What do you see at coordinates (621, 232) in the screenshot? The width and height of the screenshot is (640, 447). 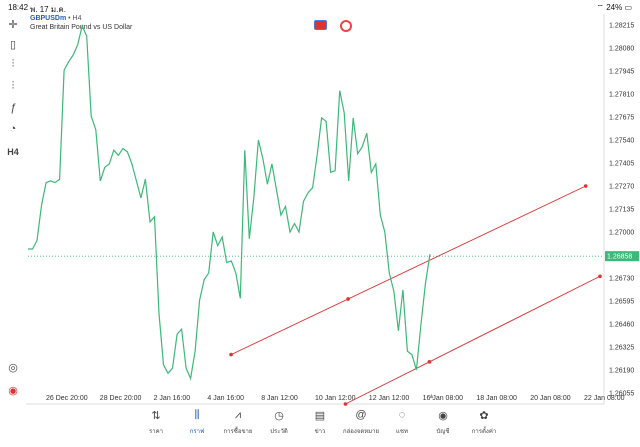 I see `y-tick-label: 1.27000` at bounding box center [621, 232].